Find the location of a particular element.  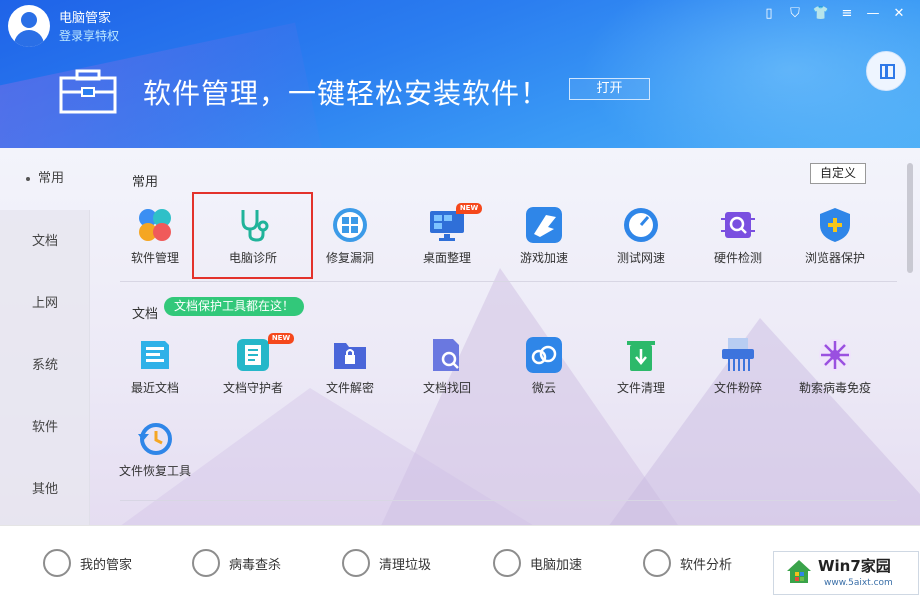

nav-virus-scan: 病毒查杀 is located at coordinates (236, 563).